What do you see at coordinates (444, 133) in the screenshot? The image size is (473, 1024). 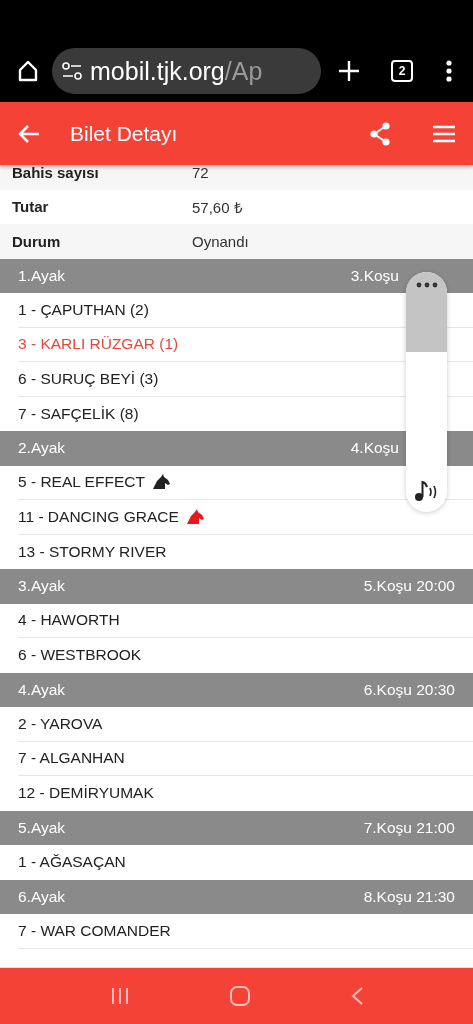 I see `menu-icon` at bounding box center [444, 133].